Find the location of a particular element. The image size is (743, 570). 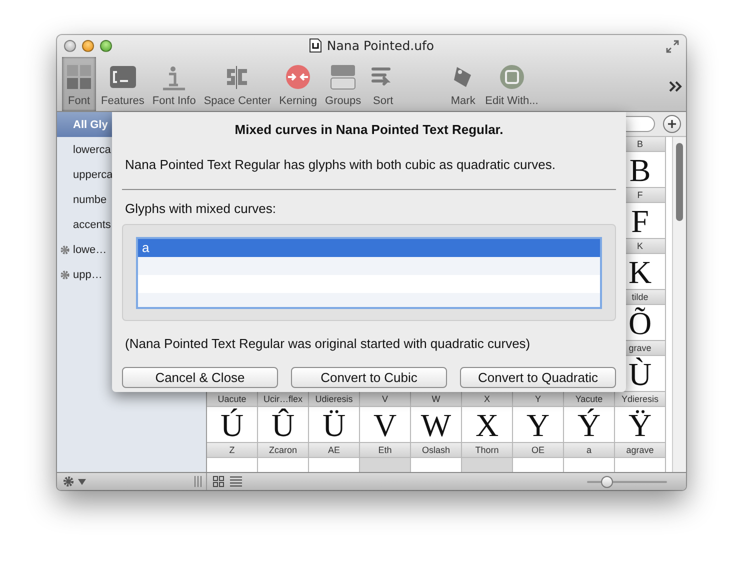

glyph-name: Eth is located at coordinates (385, 450).